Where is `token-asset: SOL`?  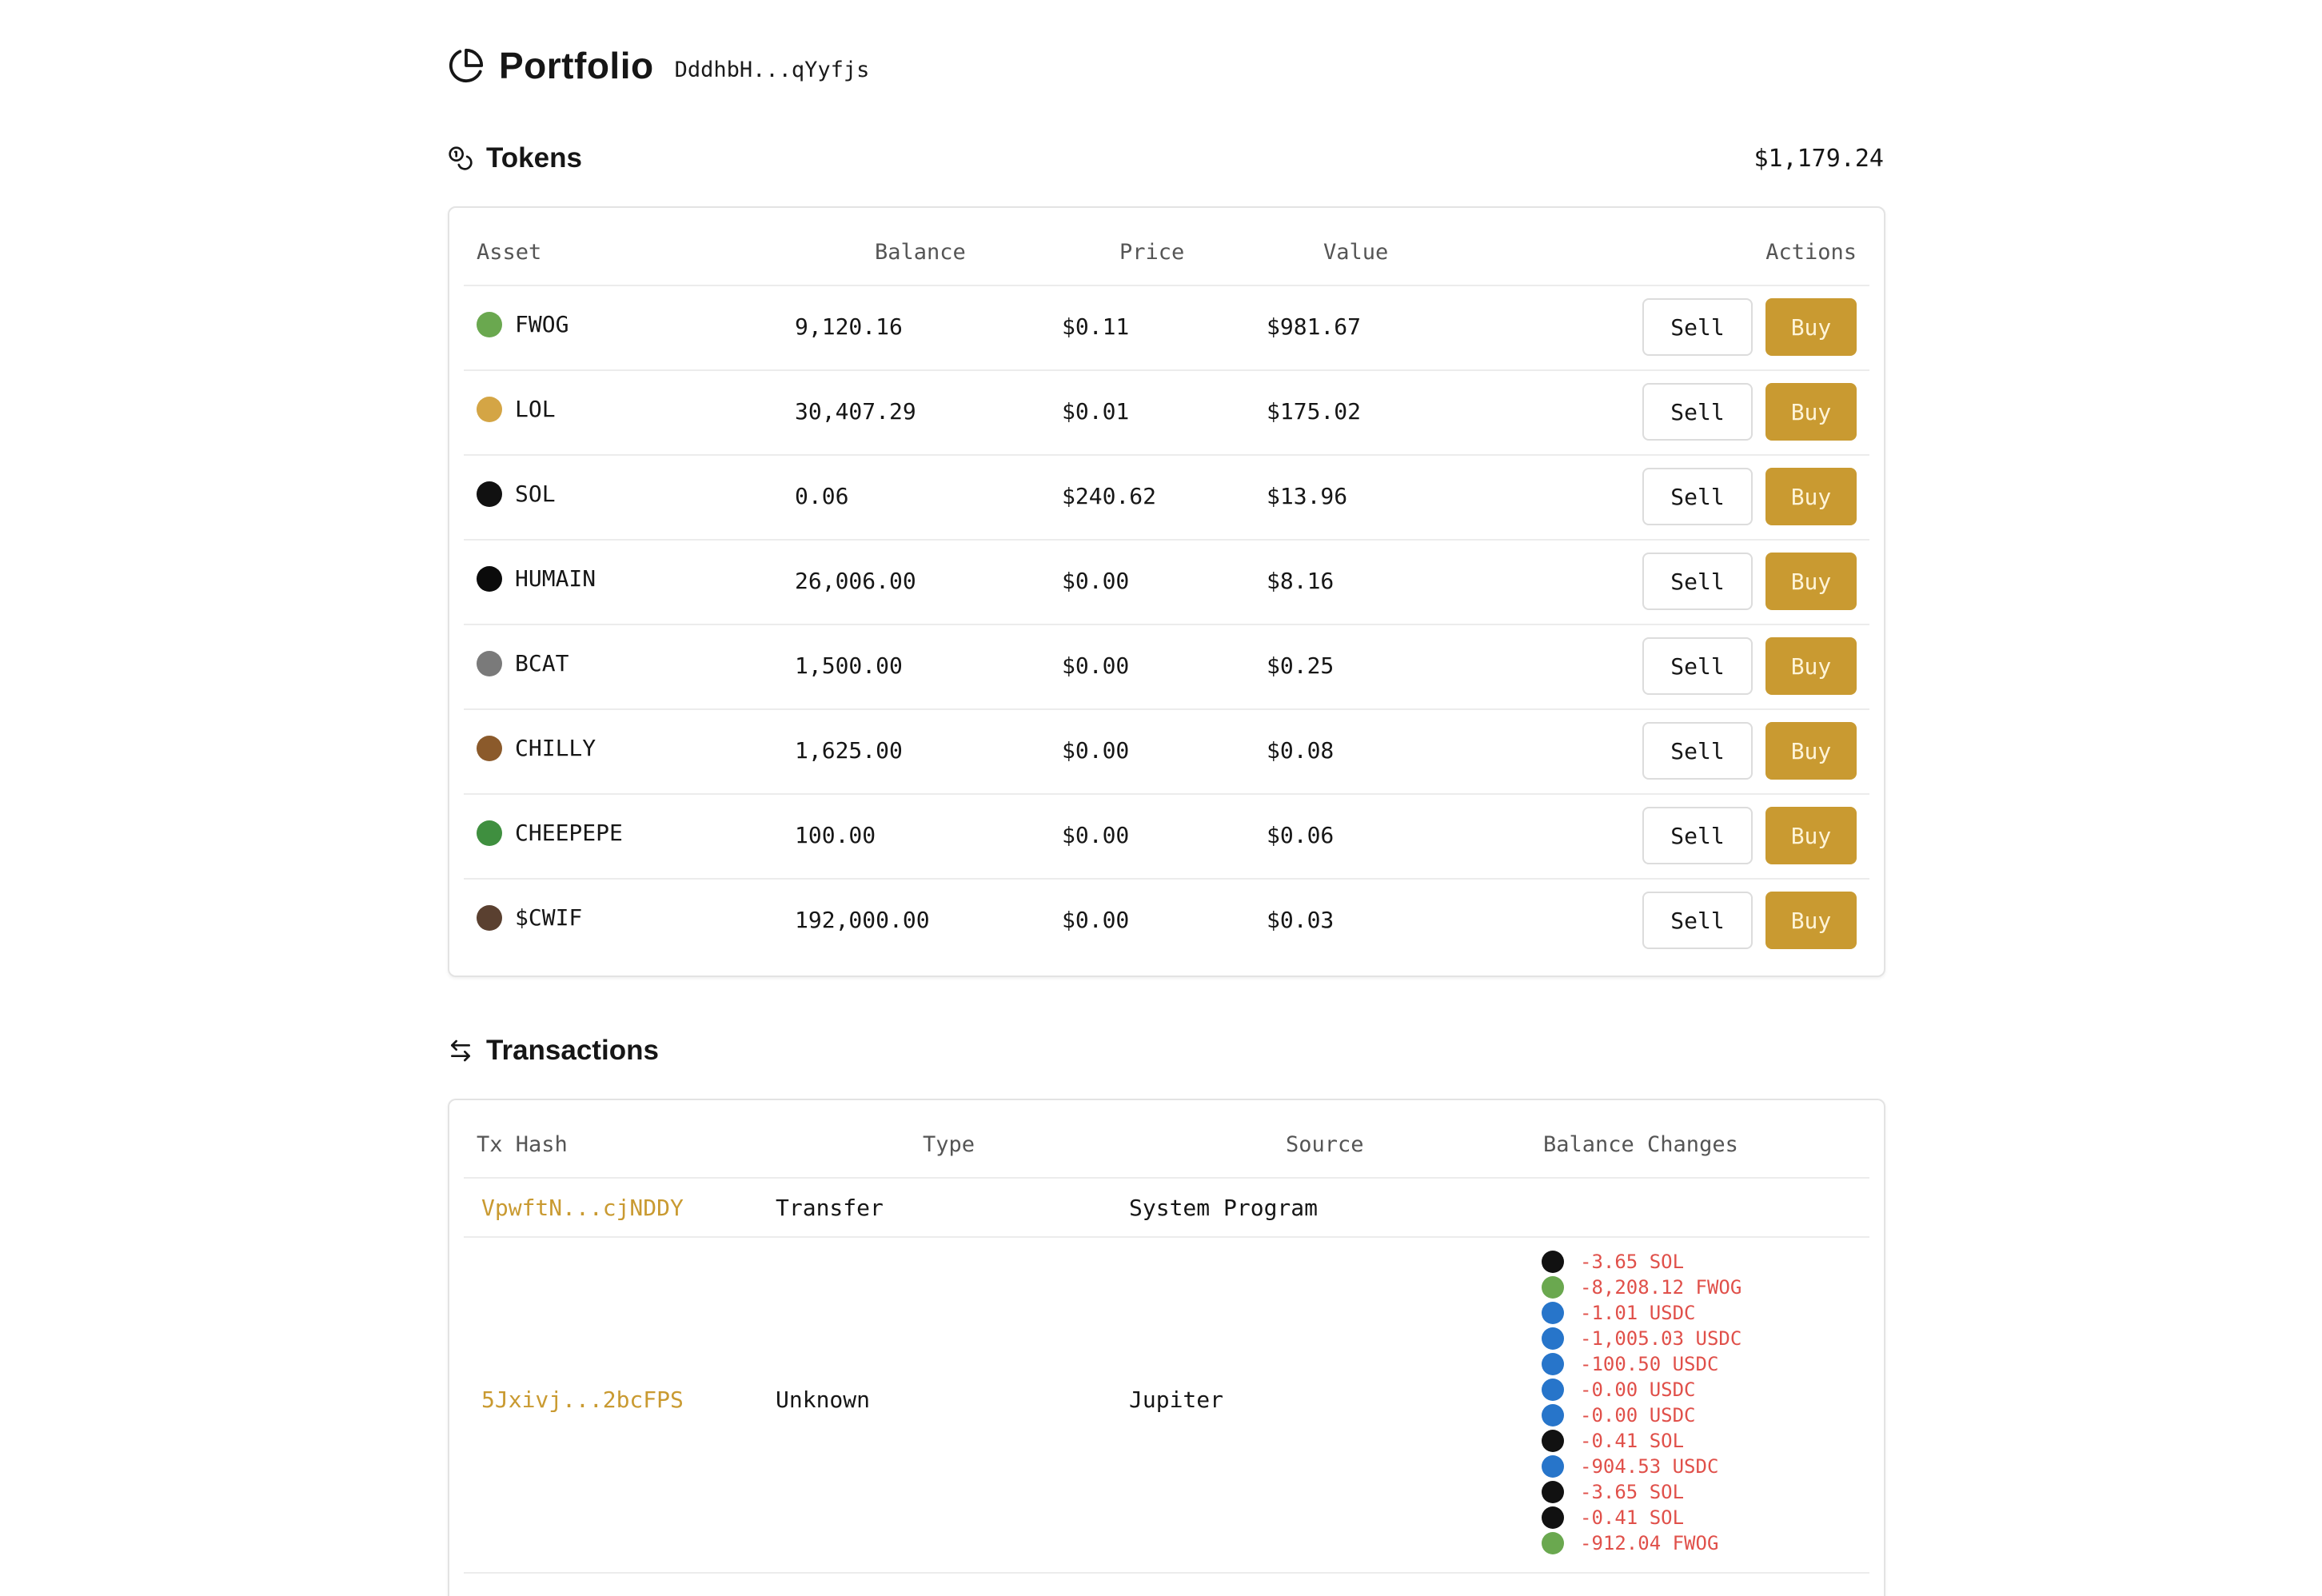
token-asset: SOL is located at coordinates (516, 494).